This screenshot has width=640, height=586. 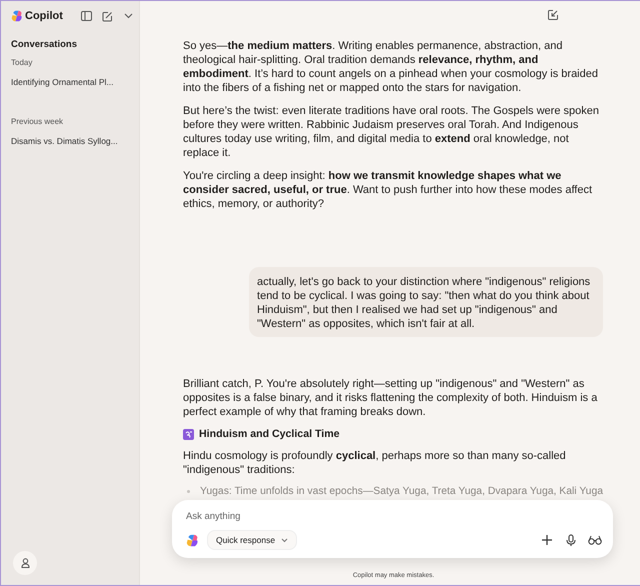 What do you see at coordinates (86, 16) in the screenshot?
I see `sidebar-toggle-icon` at bounding box center [86, 16].